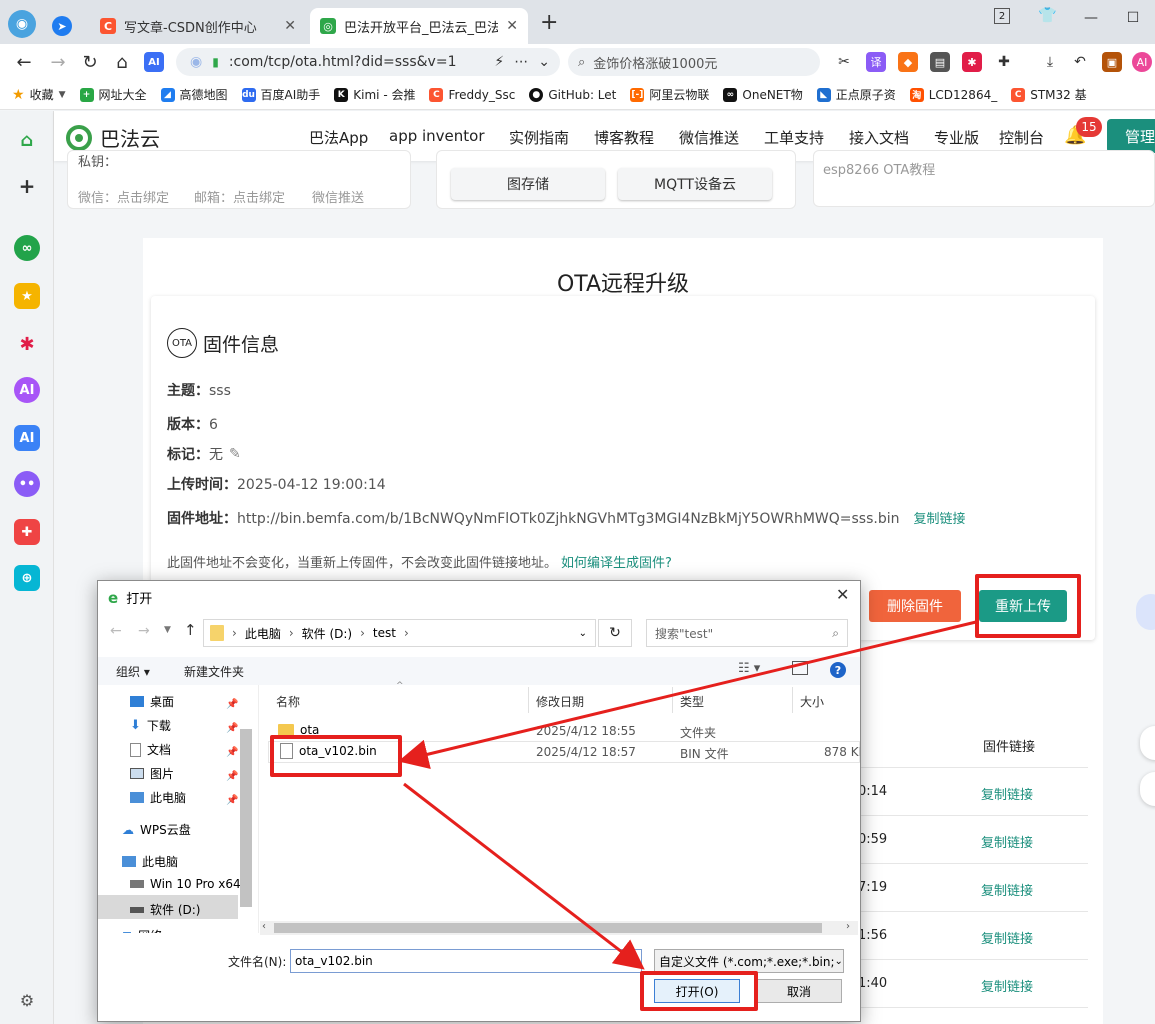 This screenshot has height=1024, width=1155. What do you see at coordinates (1050, 62) in the screenshot?
I see `download-icon: ⤓` at bounding box center [1050, 62].